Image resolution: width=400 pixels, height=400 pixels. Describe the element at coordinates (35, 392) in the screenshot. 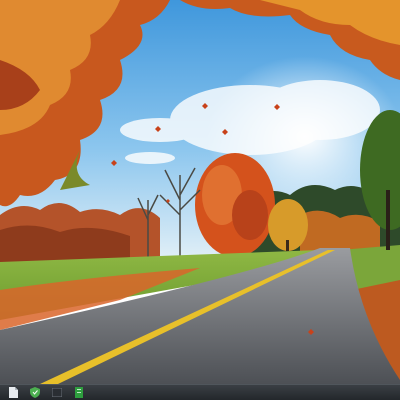

I see `shield-icon` at that location.